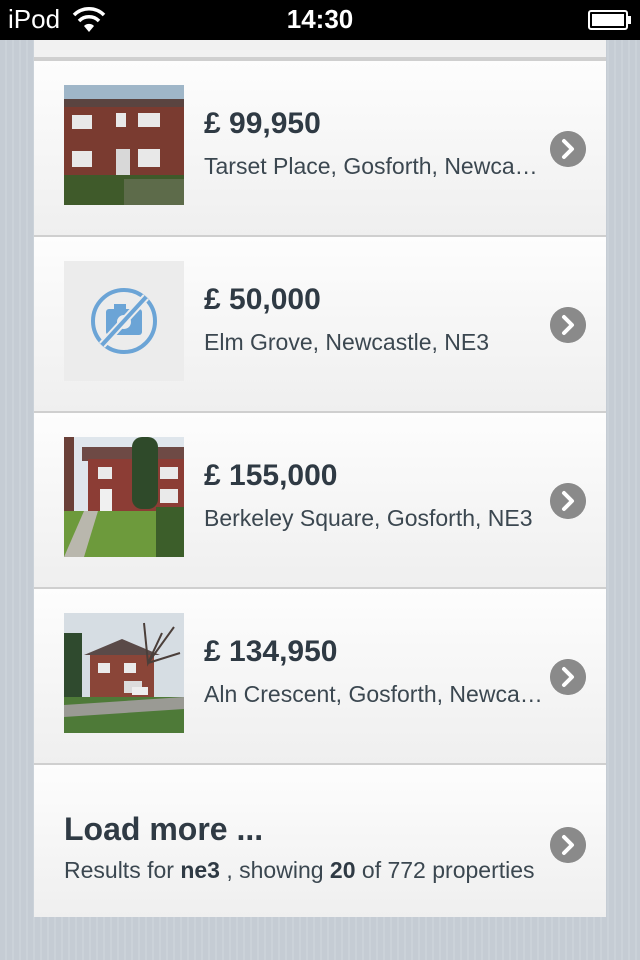  I want to click on no-photo-placeholder, so click(124, 321).